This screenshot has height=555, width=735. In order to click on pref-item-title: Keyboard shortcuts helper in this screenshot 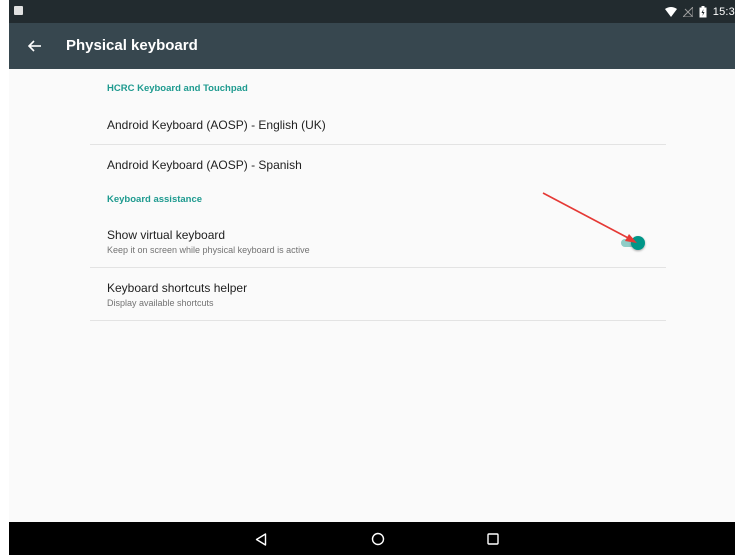, I will do `click(177, 288)`.